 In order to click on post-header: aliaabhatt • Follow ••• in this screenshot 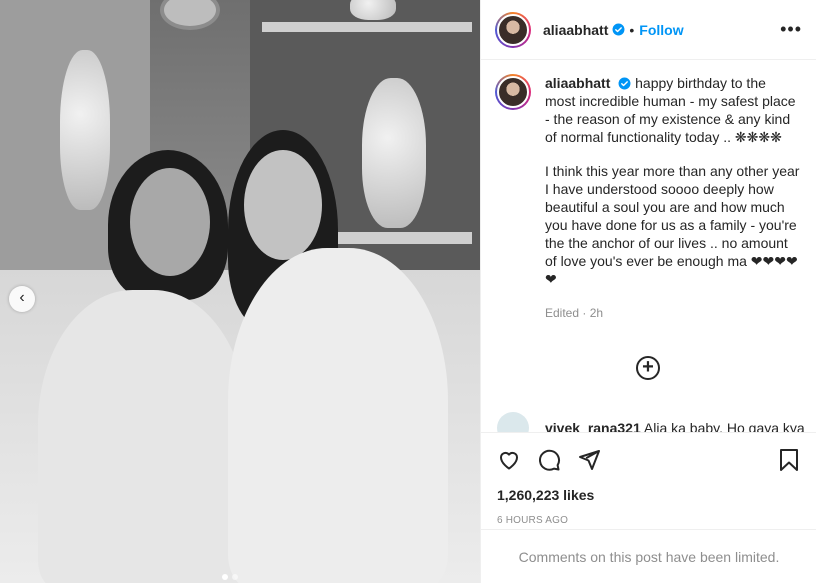, I will do `click(648, 30)`.